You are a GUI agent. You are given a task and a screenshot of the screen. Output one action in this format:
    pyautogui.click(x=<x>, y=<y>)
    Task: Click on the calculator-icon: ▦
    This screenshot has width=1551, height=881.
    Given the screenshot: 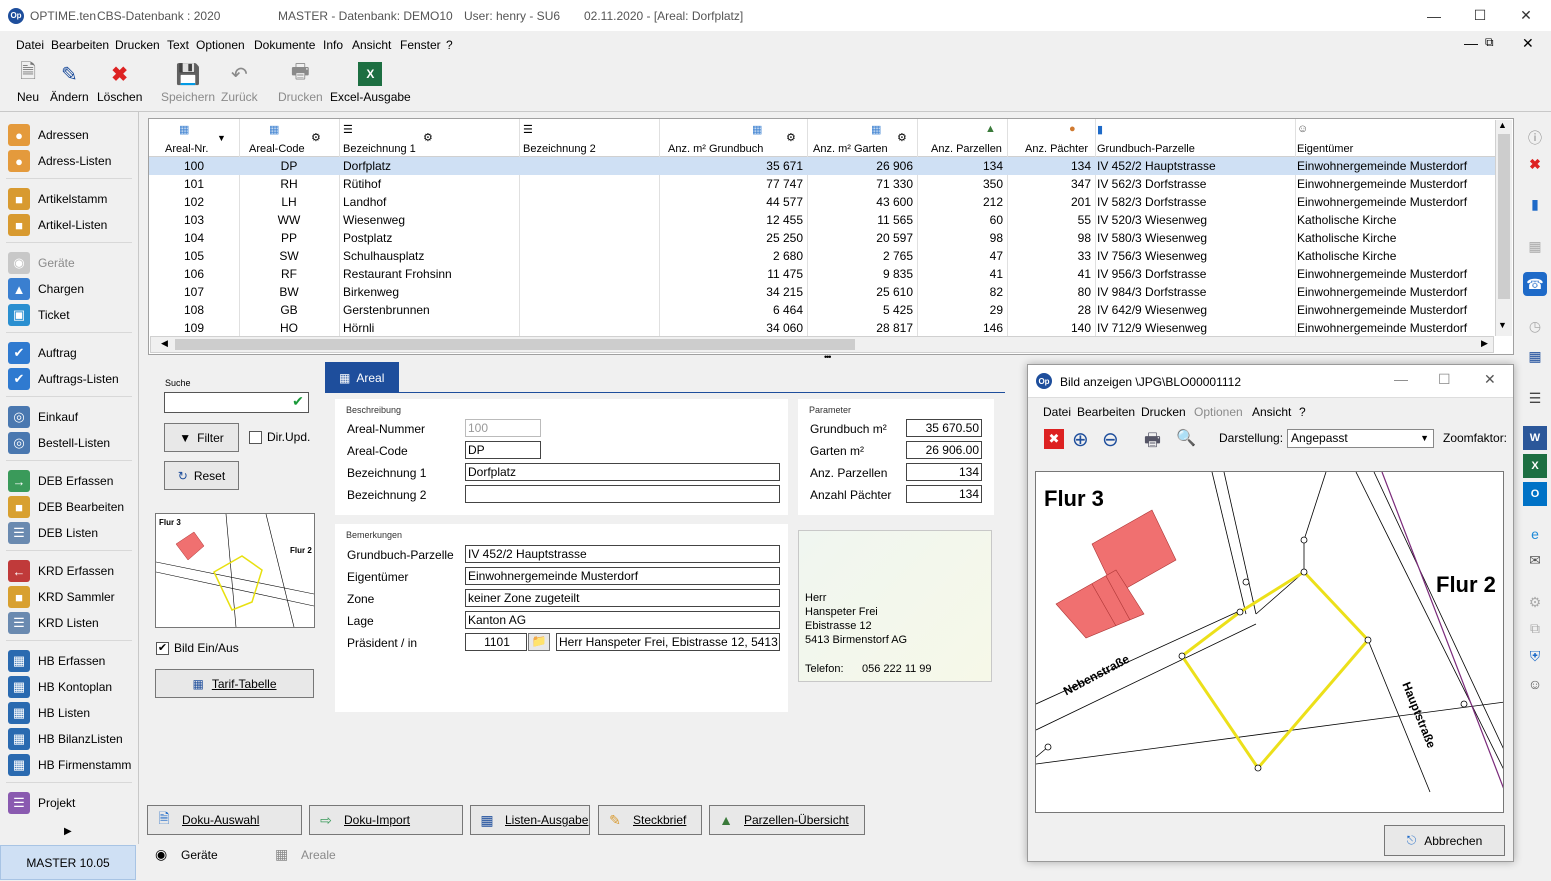 What is the action you would take?
    pyautogui.click(x=1535, y=246)
    